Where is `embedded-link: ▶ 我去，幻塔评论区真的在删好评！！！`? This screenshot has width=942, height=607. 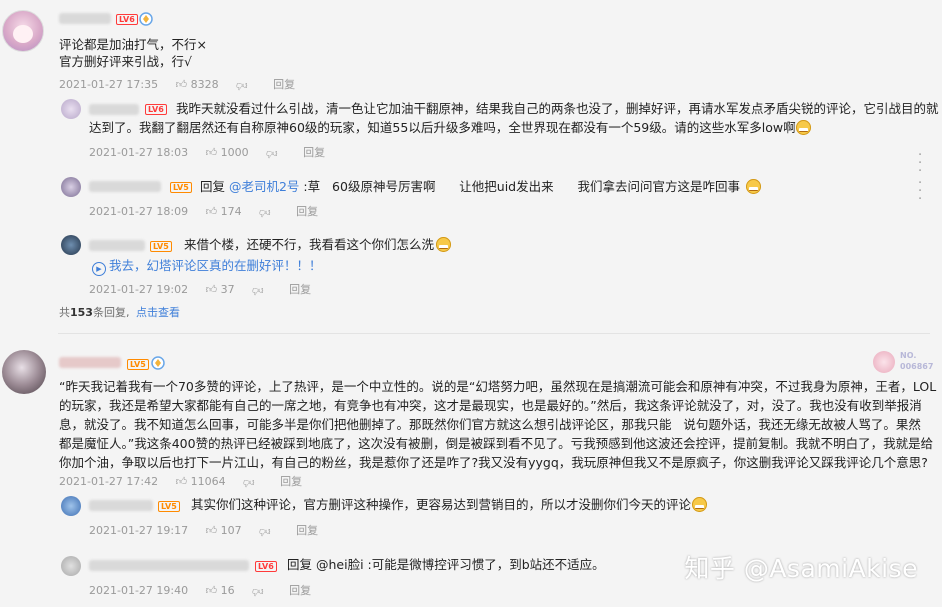 embedded-link: ▶ 我去，幻塔评论区真的在删好评！！！ is located at coordinates (207, 266).